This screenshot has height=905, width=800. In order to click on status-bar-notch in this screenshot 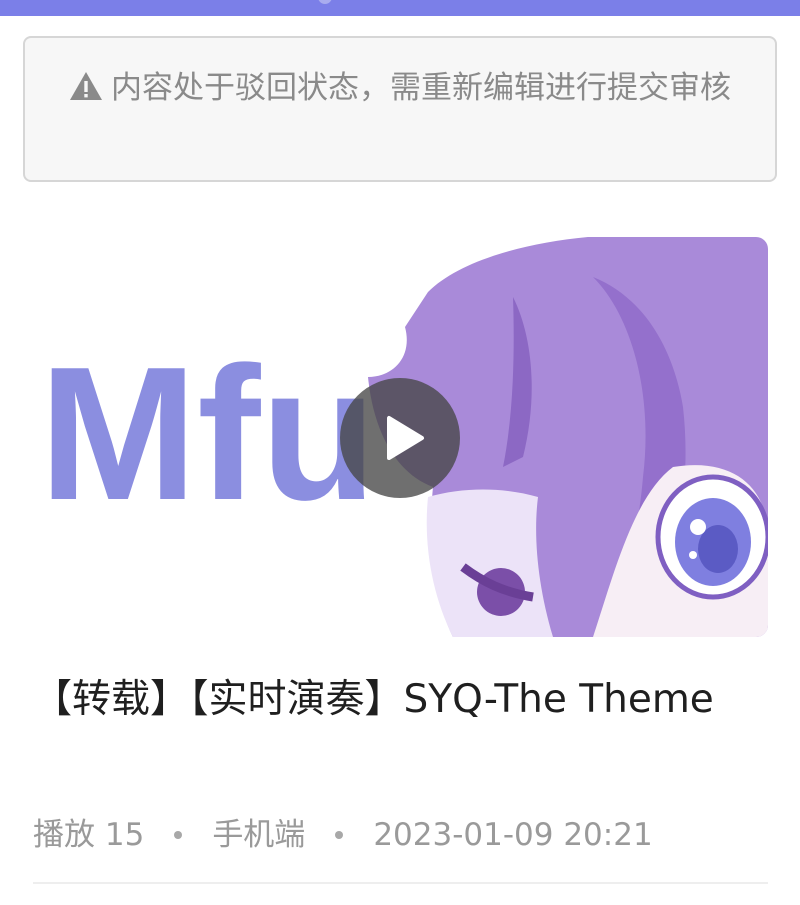, I will do `click(325, 2)`.